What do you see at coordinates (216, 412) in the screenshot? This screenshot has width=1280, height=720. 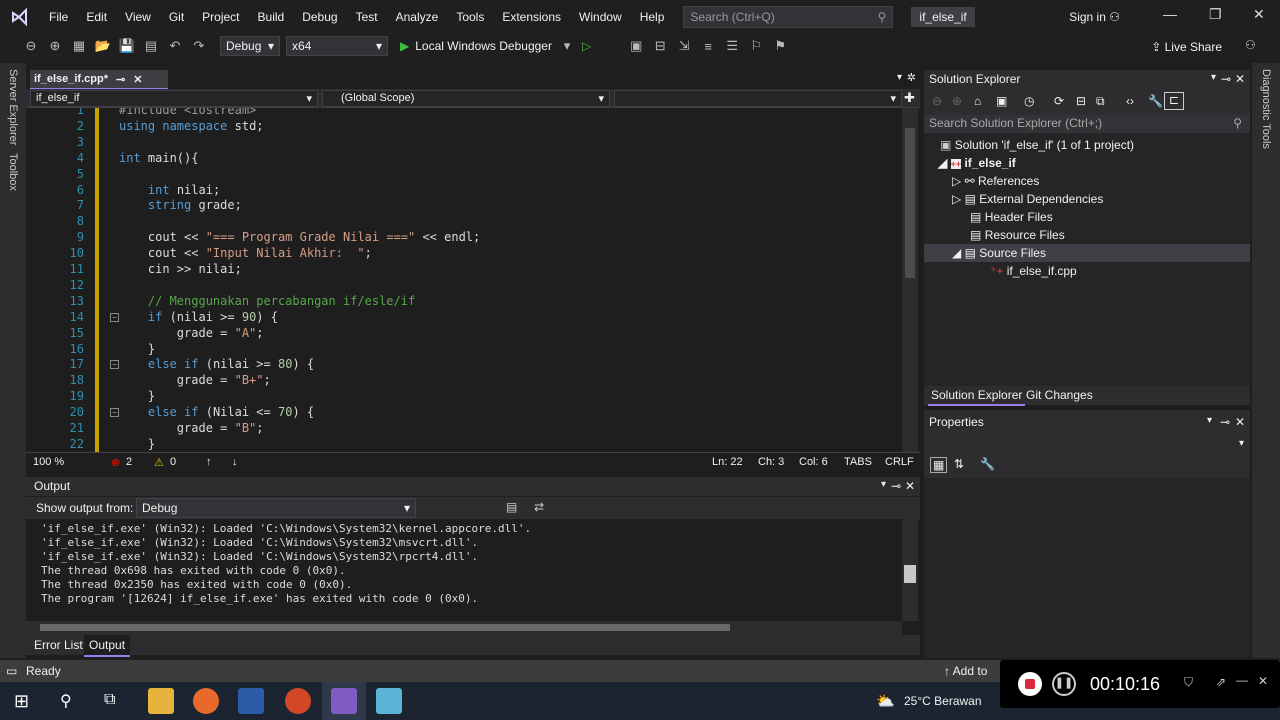 I see `code-line: else if (Nilai <= 70) {` at bounding box center [216, 412].